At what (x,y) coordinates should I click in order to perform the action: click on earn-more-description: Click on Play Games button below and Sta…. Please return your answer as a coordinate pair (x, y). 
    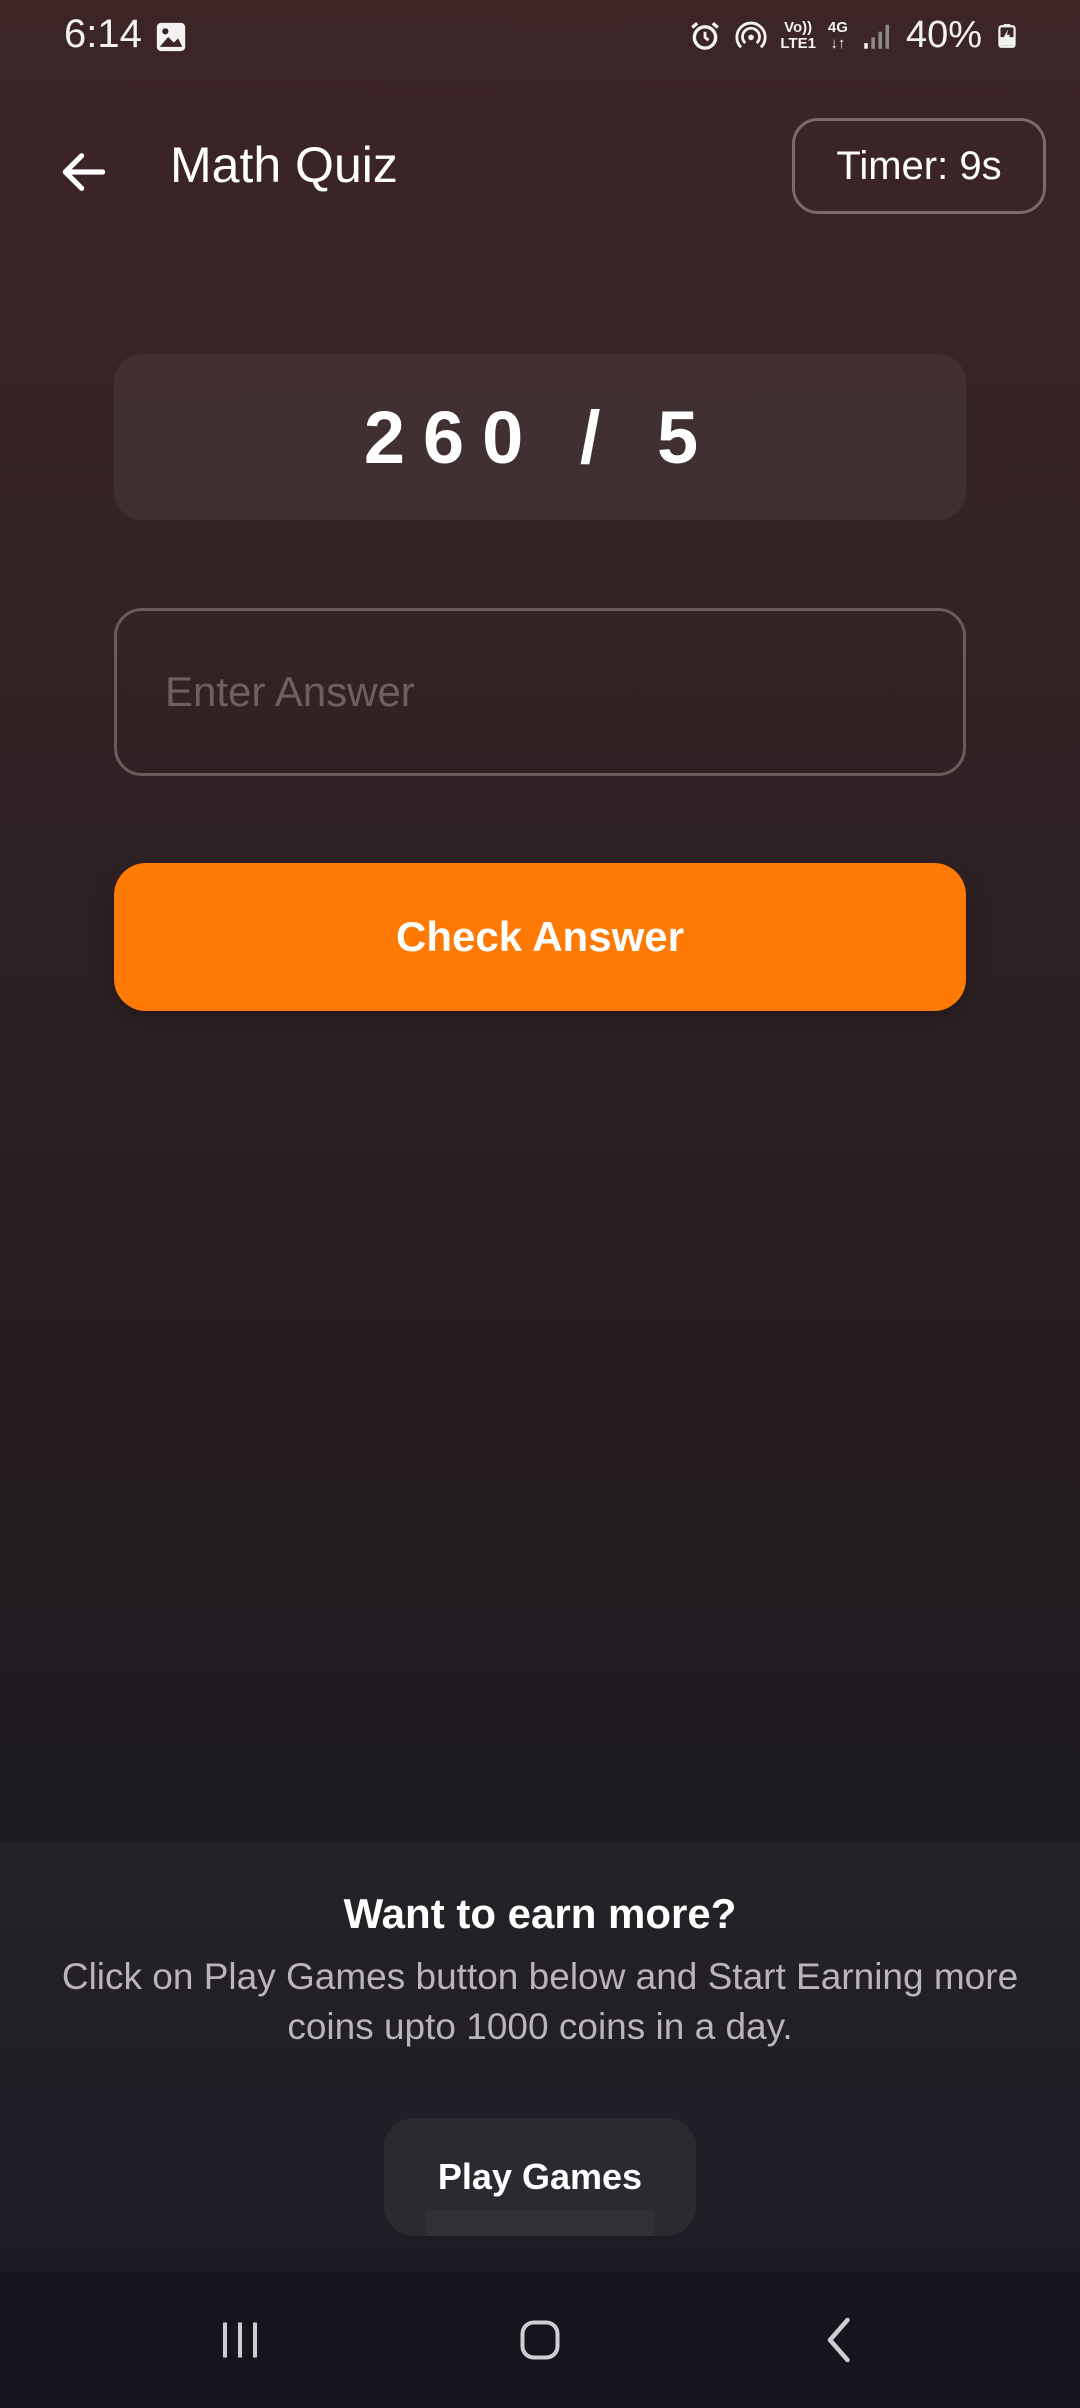
    Looking at the image, I should click on (540, 2001).